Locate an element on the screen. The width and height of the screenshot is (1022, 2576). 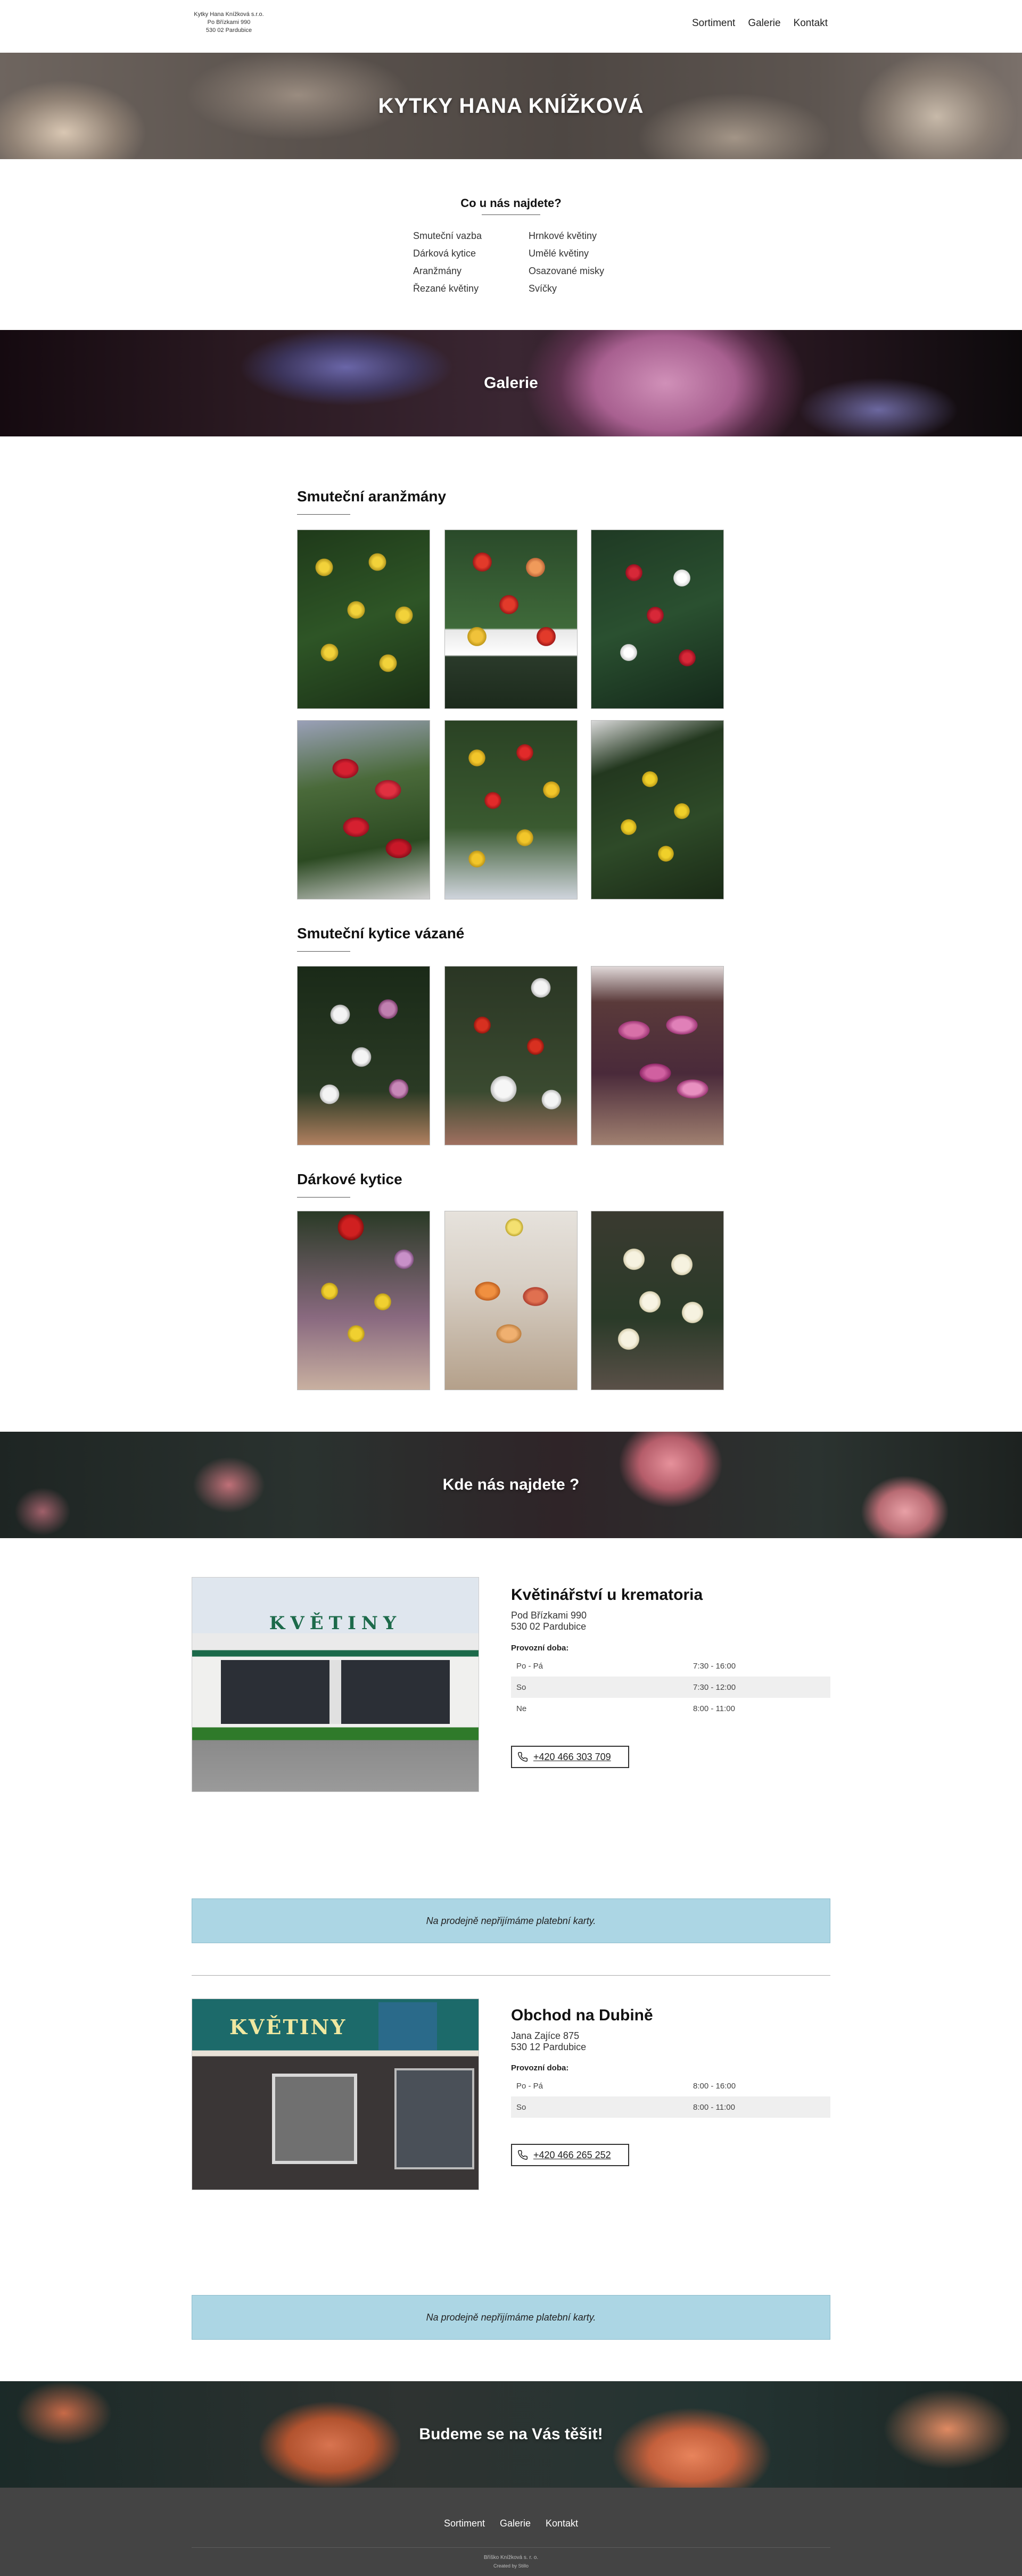
gallery-section-title: Smuteční kytice vázané is located at coordinates (381, 933).